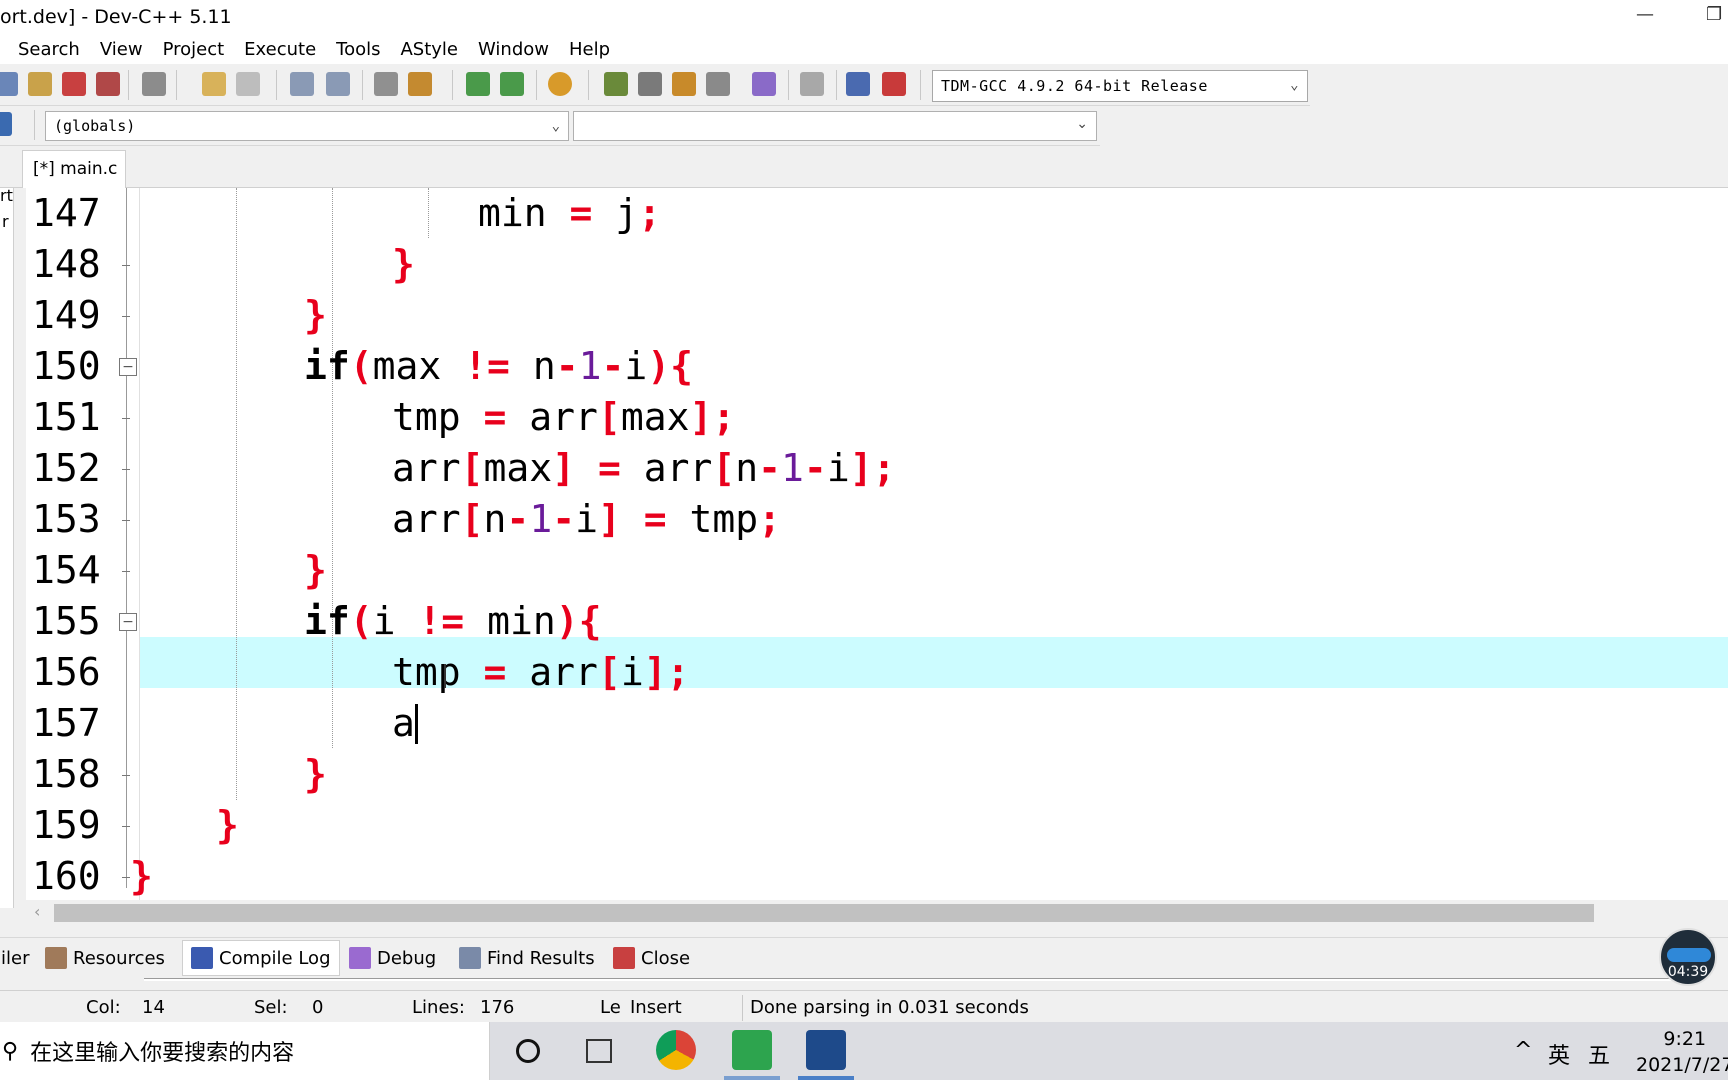 The height and width of the screenshot is (1080, 1728). What do you see at coordinates (162, 1053) in the screenshot?
I see `taskbar-search-placeholder: 在这里输入你要搜索的内容` at bounding box center [162, 1053].